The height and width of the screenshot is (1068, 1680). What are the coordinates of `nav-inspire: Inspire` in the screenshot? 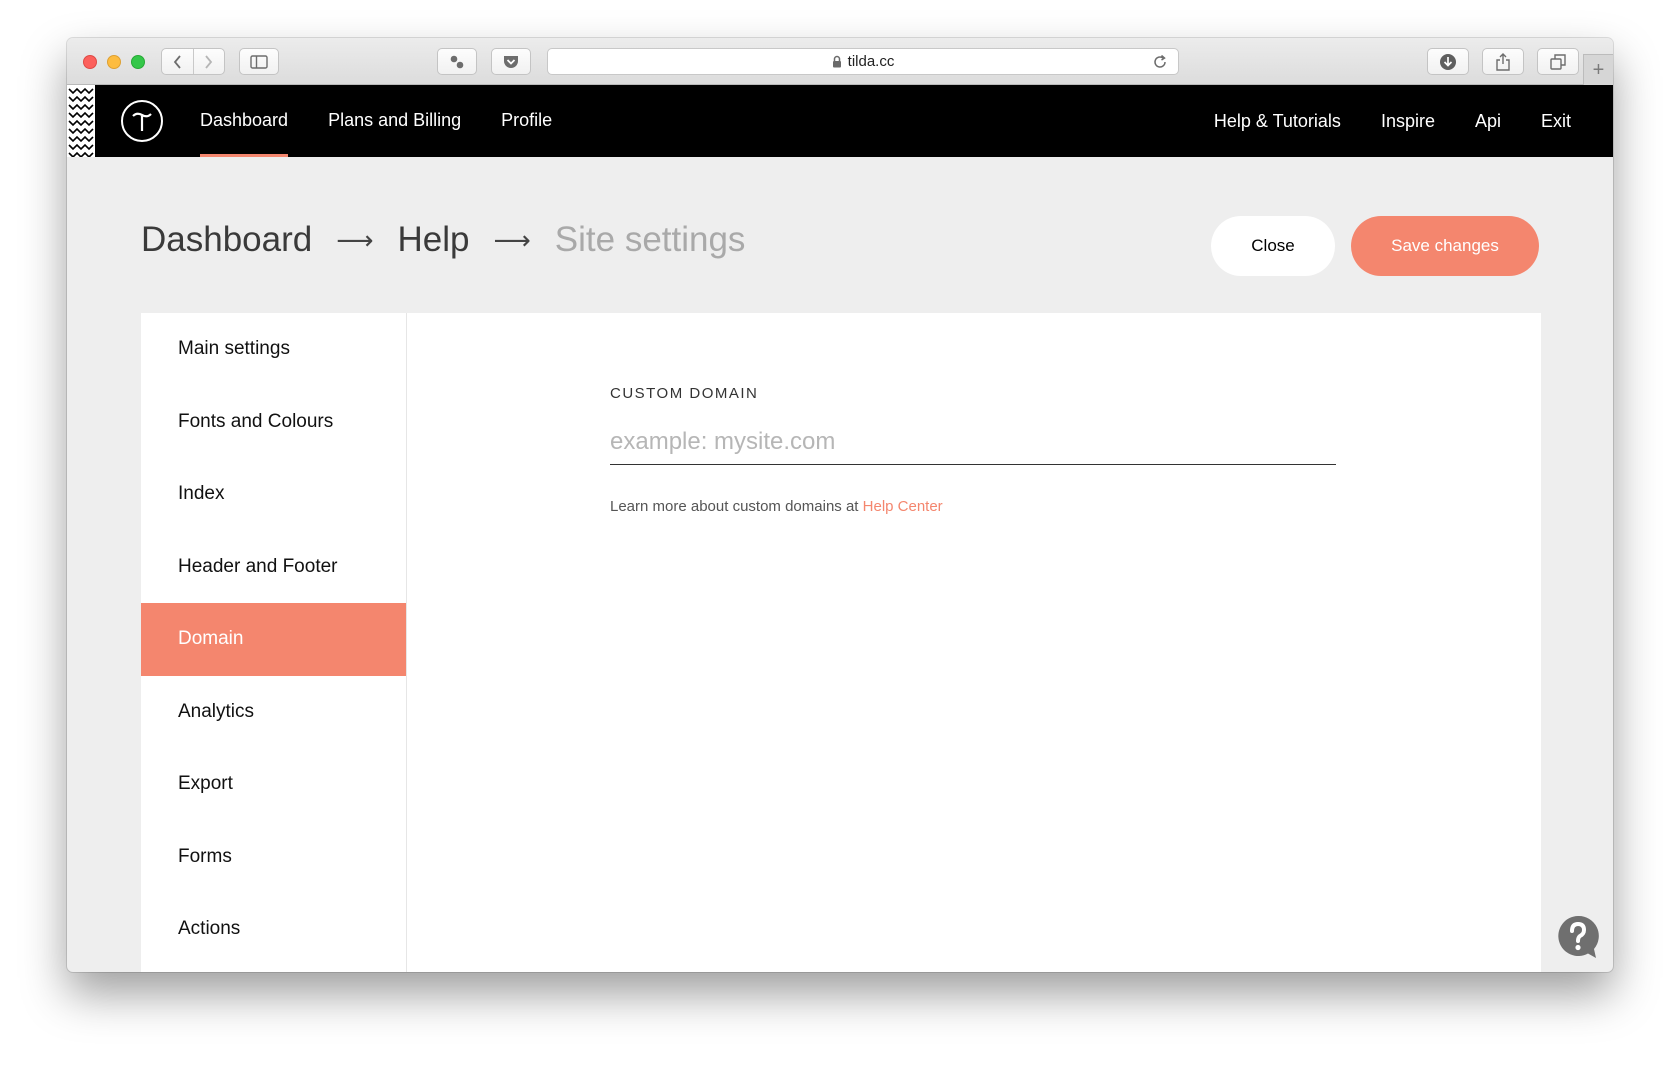 It's located at (1408, 121).